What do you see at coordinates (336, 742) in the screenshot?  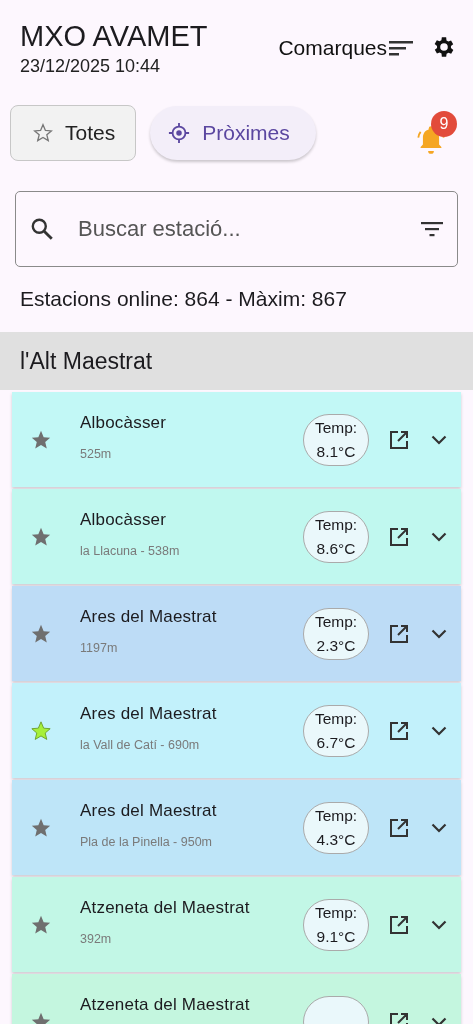 I see `temperature-value: 6.7°C` at bounding box center [336, 742].